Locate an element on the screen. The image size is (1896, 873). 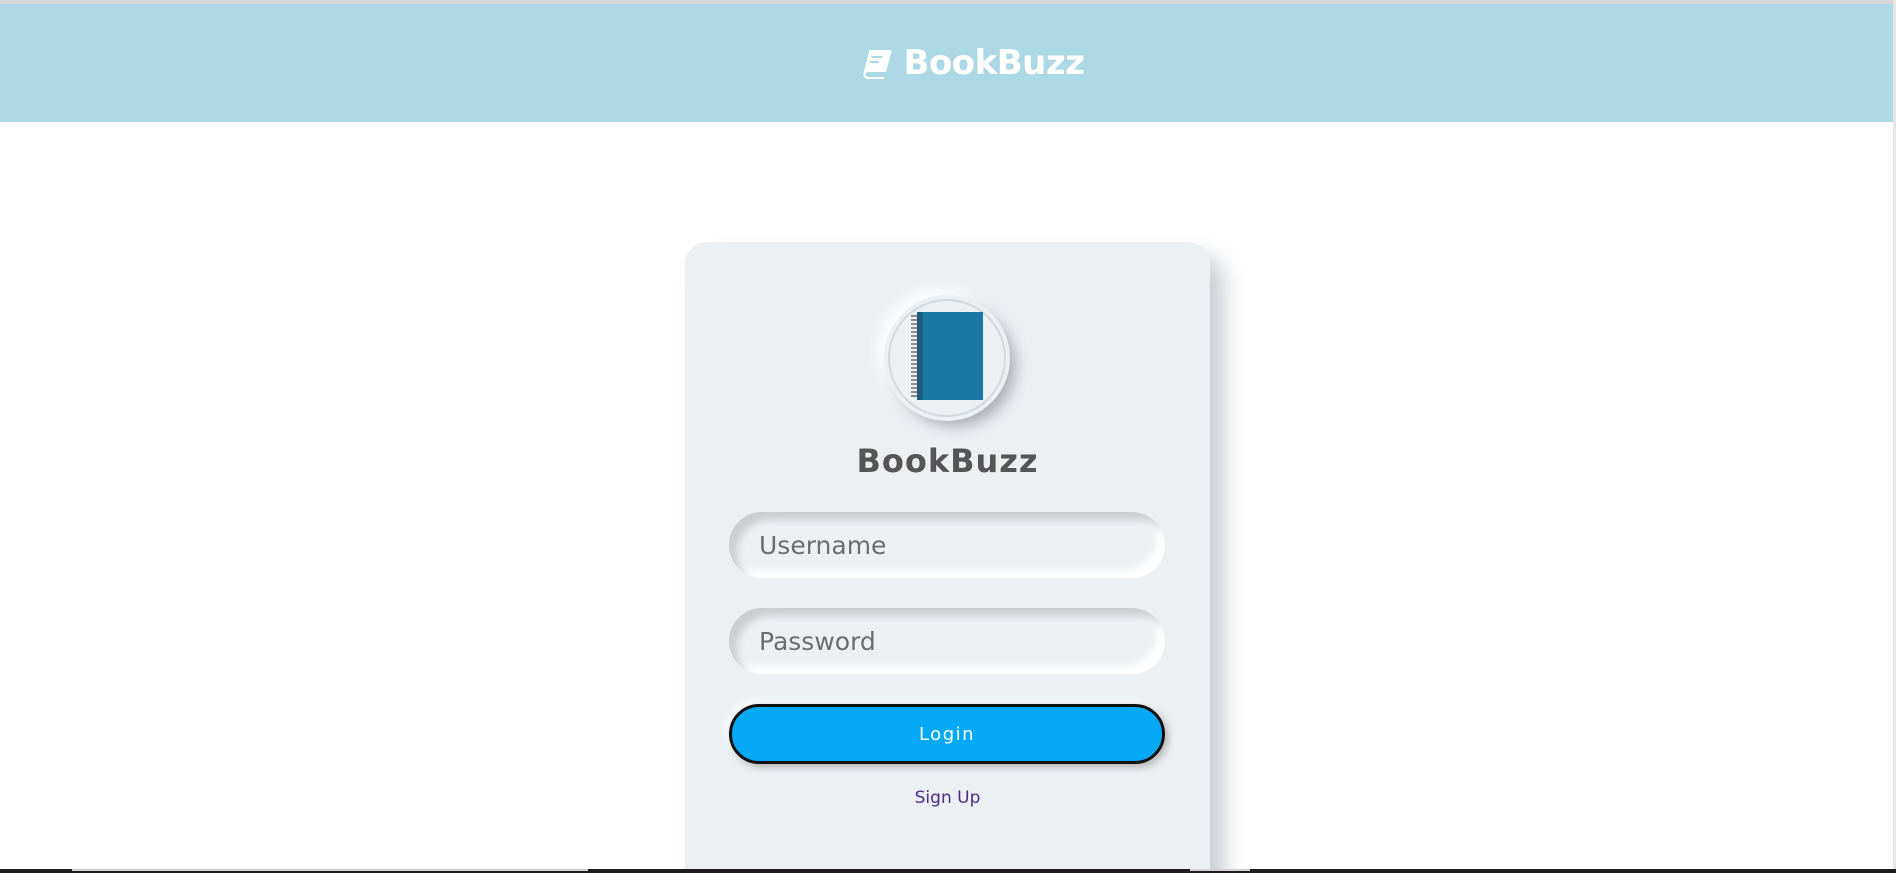
avatar is located at coordinates (947, 358).